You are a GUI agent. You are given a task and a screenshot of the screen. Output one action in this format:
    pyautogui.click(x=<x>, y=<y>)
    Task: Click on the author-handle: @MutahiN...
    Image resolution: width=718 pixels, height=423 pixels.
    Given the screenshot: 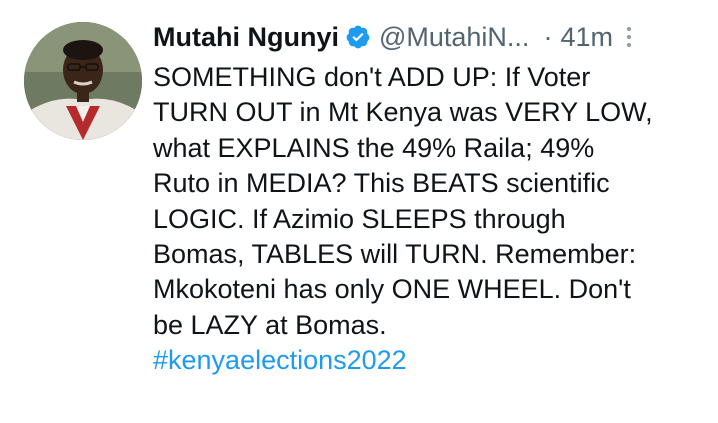 What is the action you would take?
    pyautogui.click(x=454, y=37)
    